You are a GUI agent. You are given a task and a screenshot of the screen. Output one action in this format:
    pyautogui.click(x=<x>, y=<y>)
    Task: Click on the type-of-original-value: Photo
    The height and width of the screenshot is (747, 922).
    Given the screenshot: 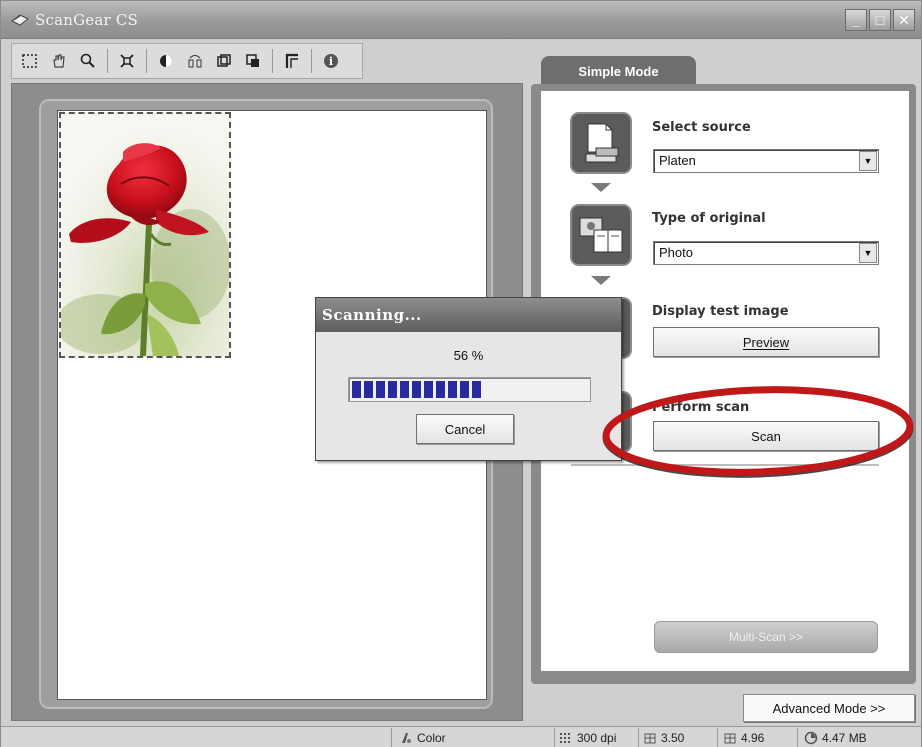 What is the action you would take?
    pyautogui.click(x=676, y=252)
    